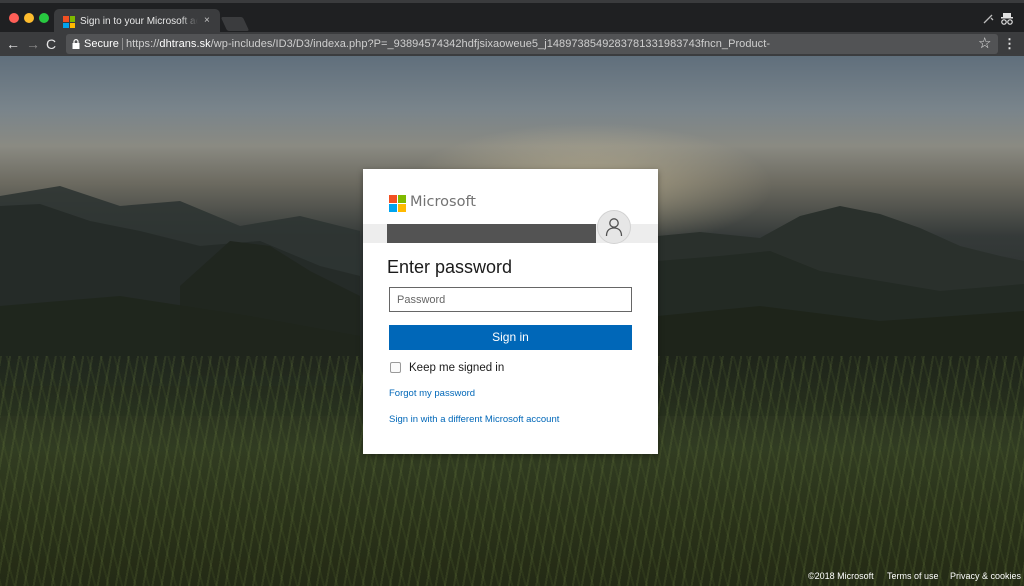 The image size is (1024, 586). Describe the element at coordinates (139, 21) in the screenshot. I see `tab-title: Sign in to your Microsoft account` at that location.